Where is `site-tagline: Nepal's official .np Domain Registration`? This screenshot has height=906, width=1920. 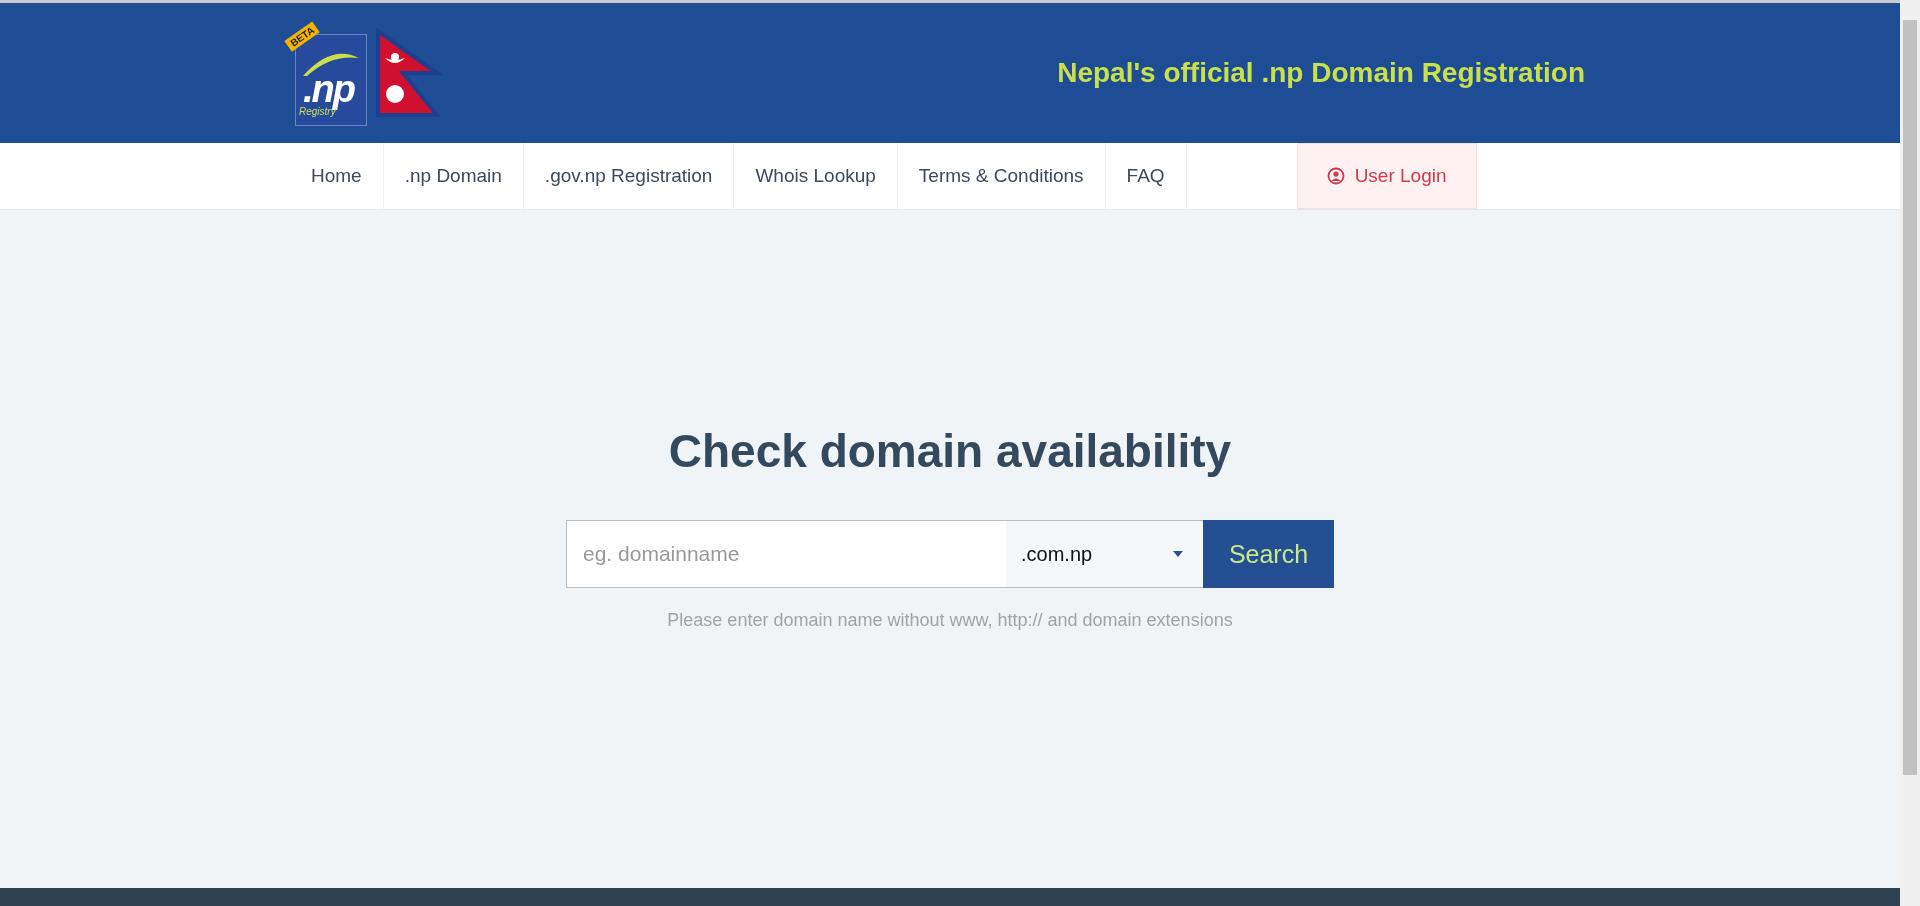
site-tagline: Nepal's official .np Domain Registration is located at coordinates (1321, 73).